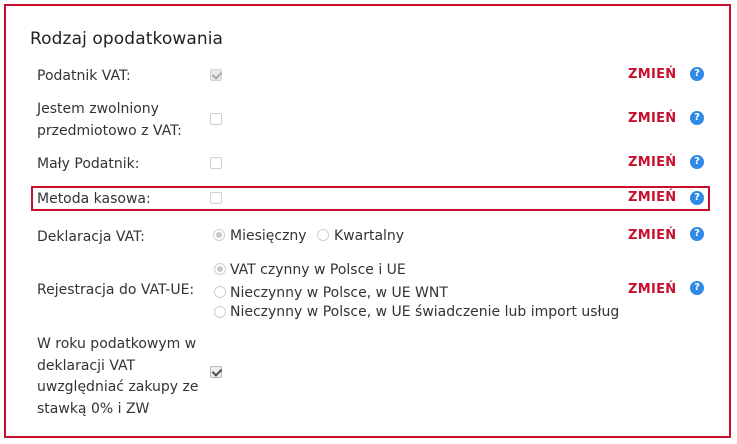  I want to click on vat-declaration-quarterly-label: Kwartalny, so click(369, 236).